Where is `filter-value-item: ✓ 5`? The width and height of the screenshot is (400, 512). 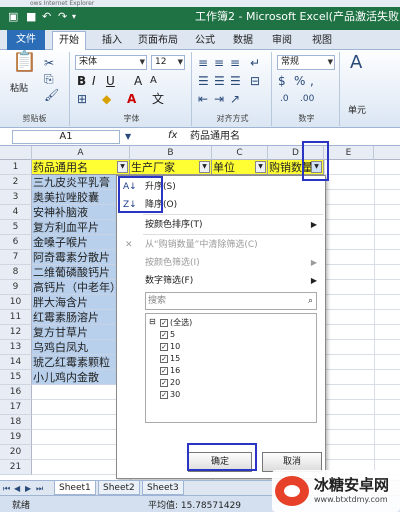
filter-value-item: ✓ 5 is located at coordinates (167, 334).